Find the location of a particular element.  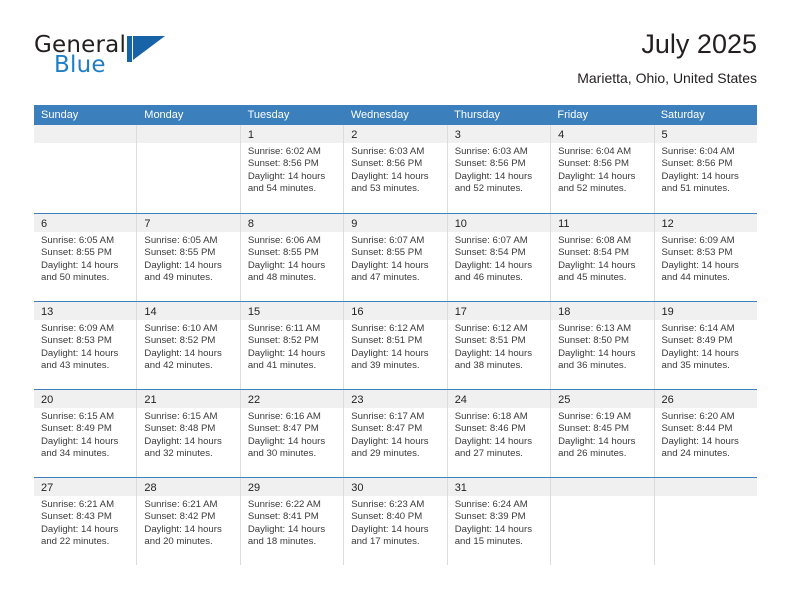

day-number-band: 9 is located at coordinates (395, 223).